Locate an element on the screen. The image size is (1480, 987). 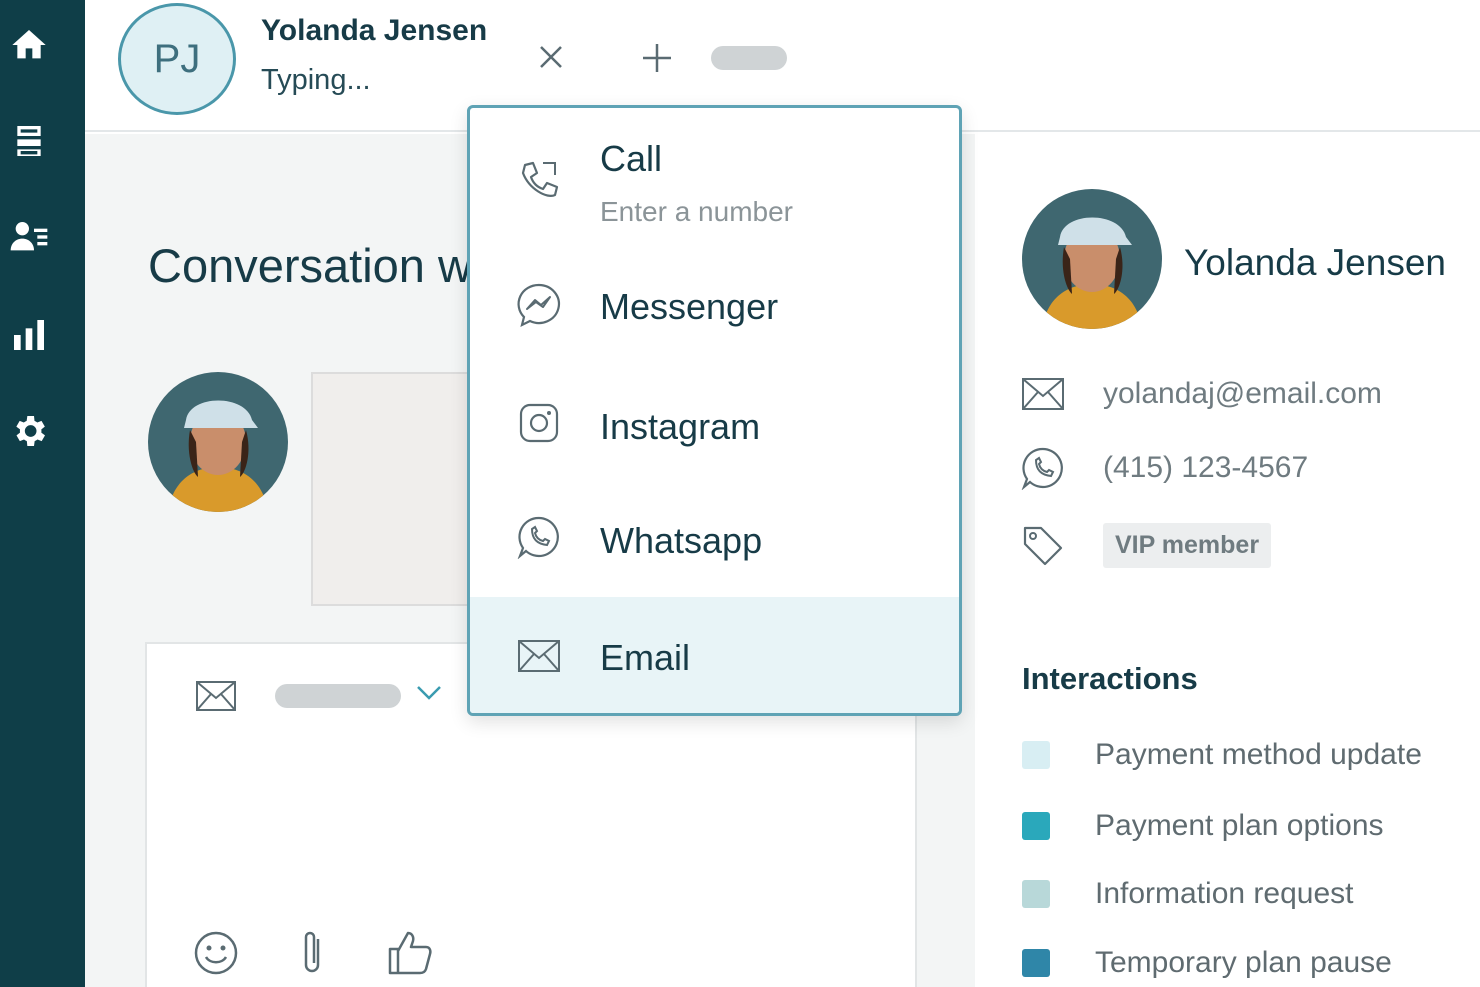
add-channel-button is located at coordinates (657, 58).